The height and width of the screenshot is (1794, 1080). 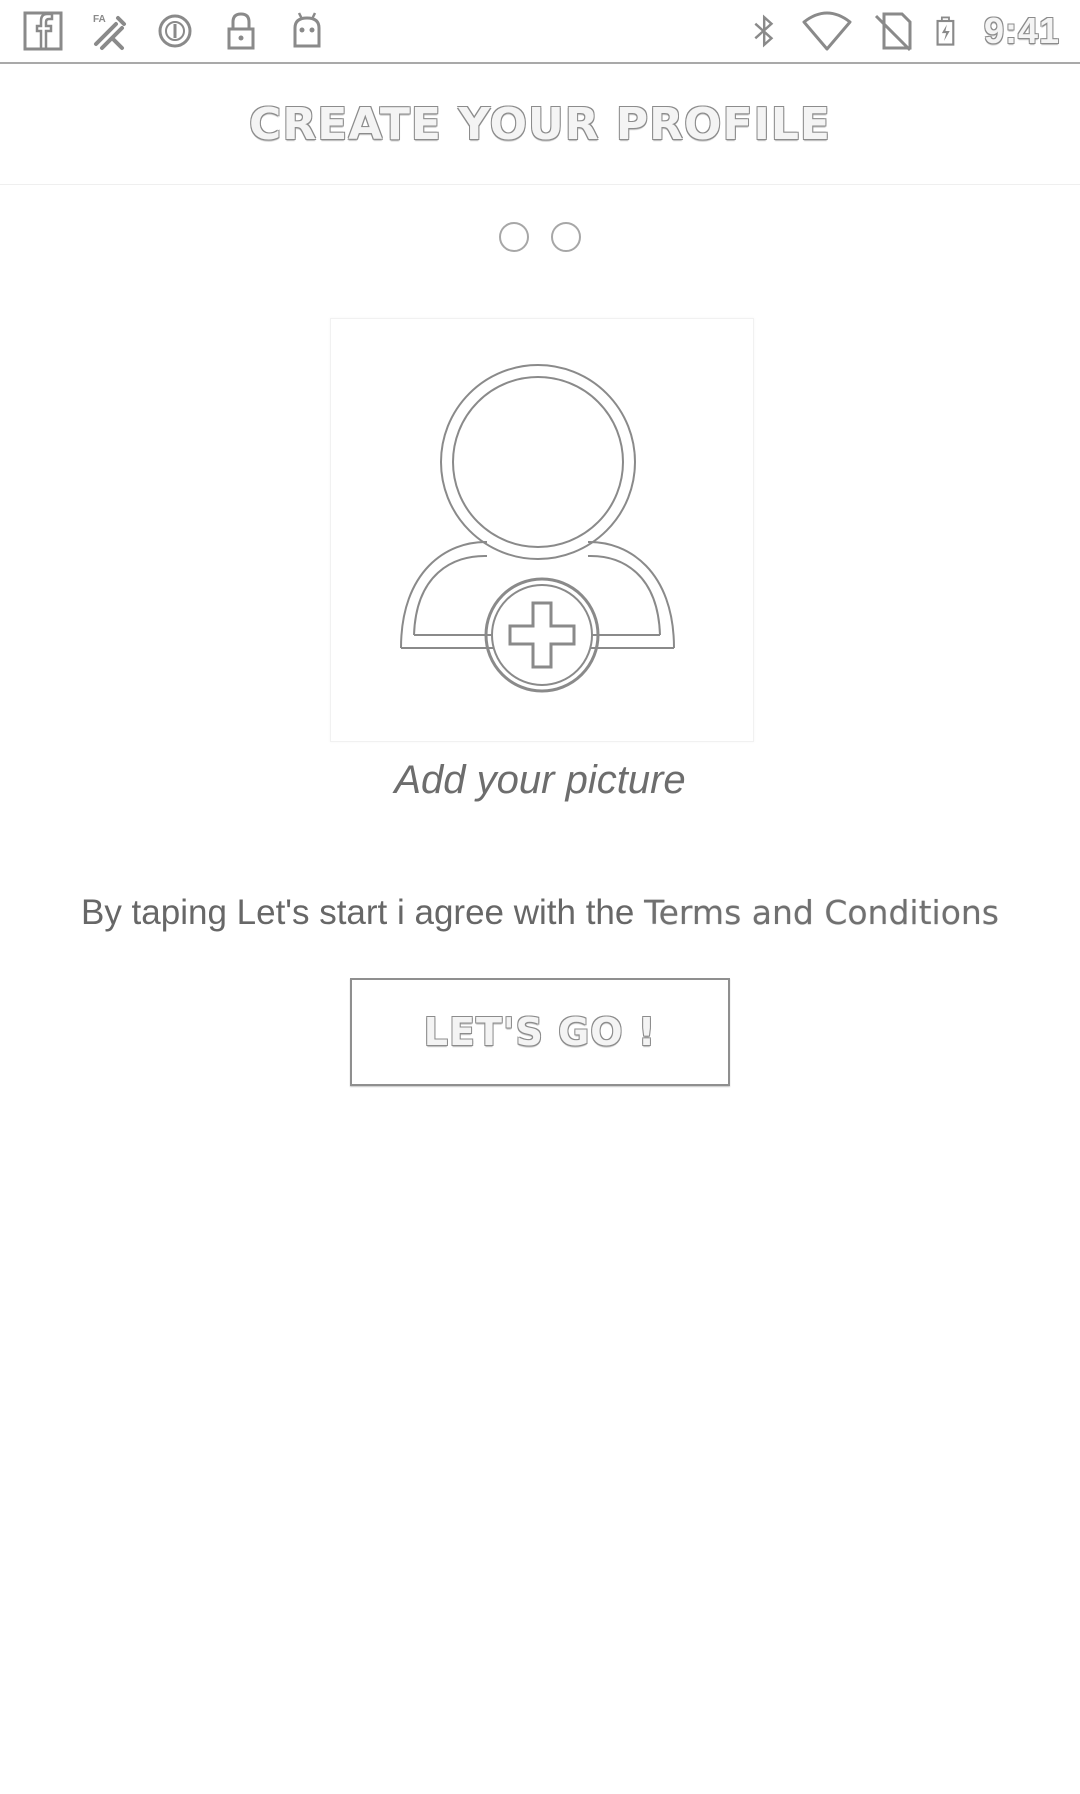 What do you see at coordinates (241, 31) in the screenshot?
I see `lock-icon` at bounding box center [241, 31].